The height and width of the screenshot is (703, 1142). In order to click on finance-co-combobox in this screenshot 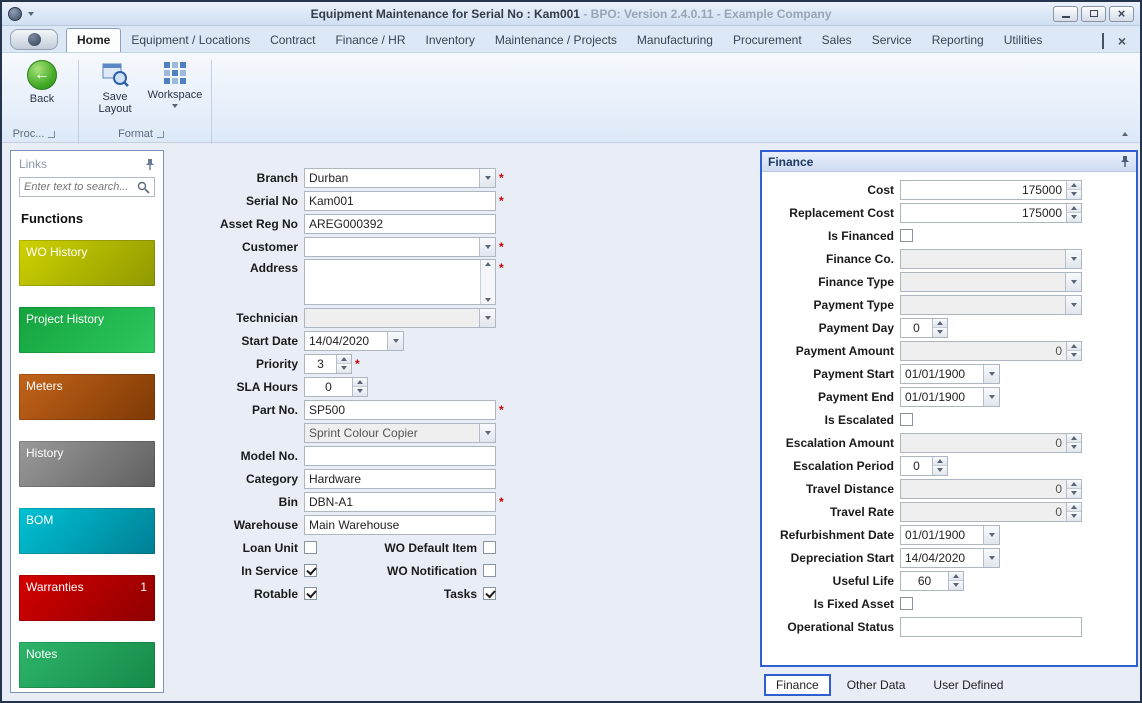, I will do `click(991, 258)`.